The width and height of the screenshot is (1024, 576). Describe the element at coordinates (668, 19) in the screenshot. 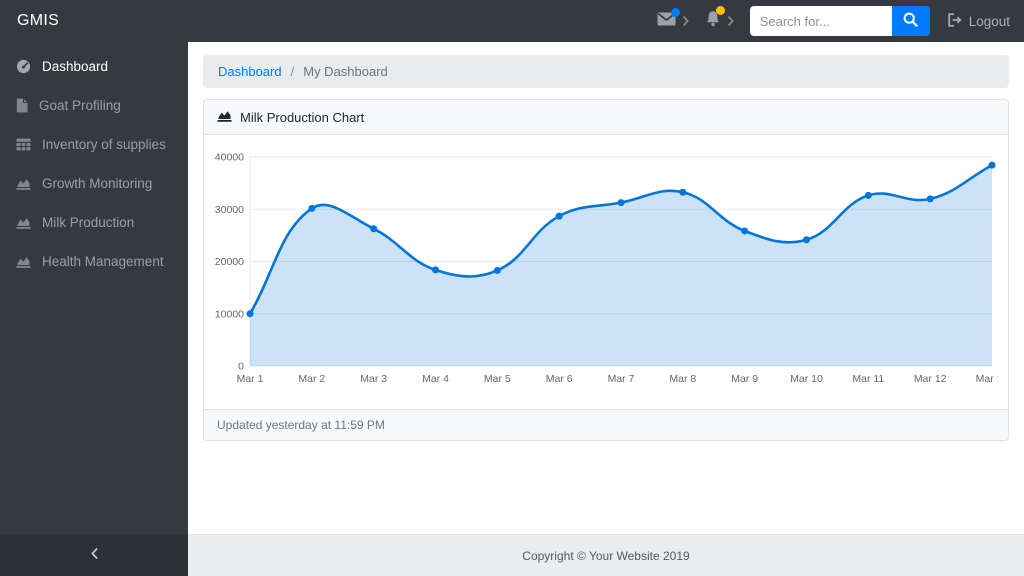

I see `messages-dropdown-toggle` at that location.